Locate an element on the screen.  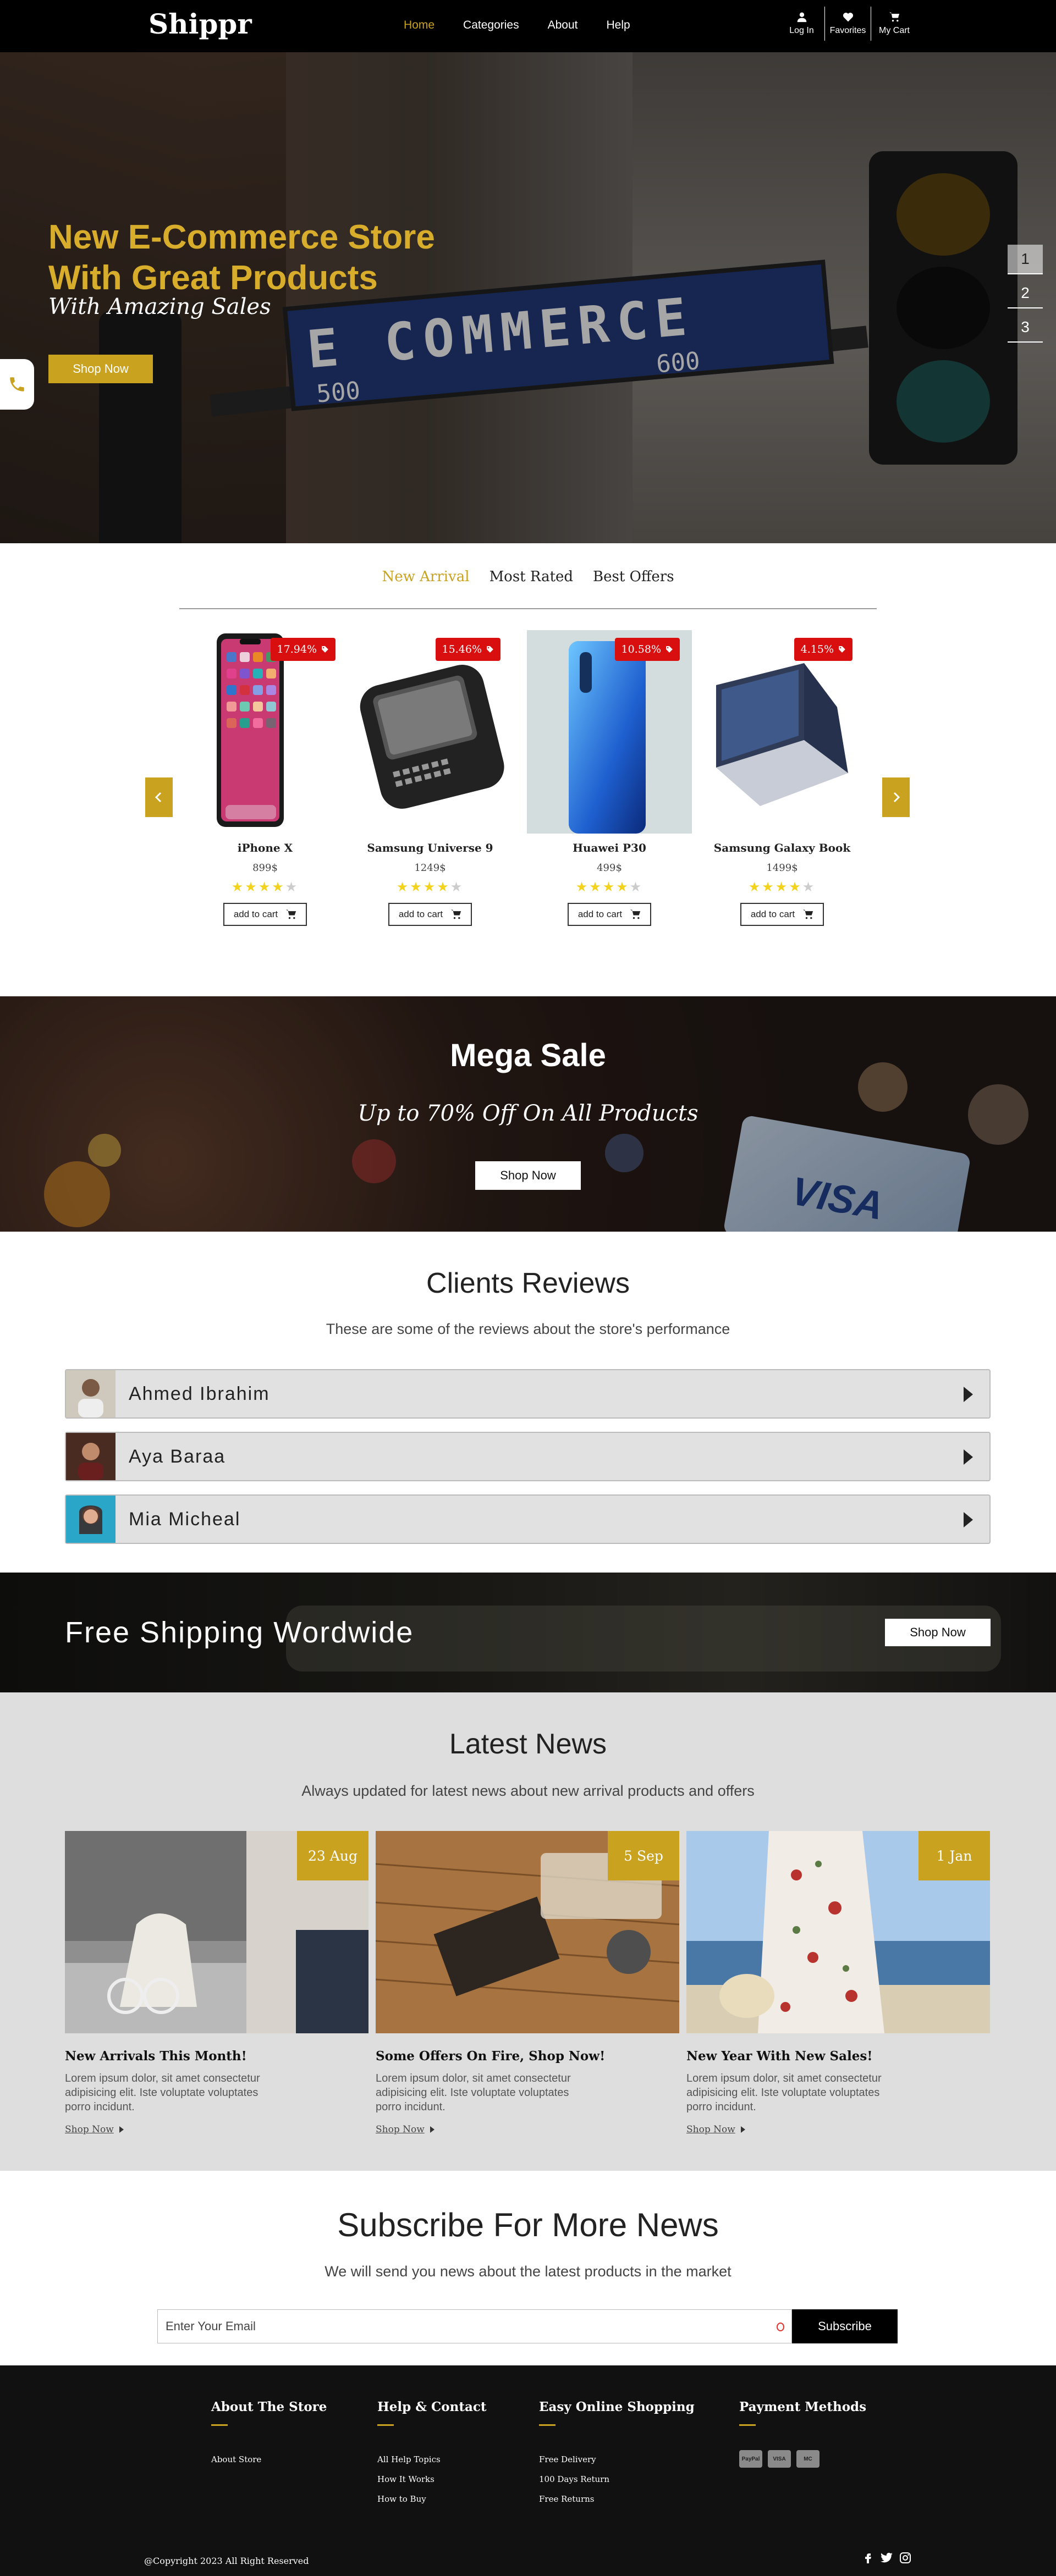
facebook-icon is located at coordinates (868, 2557).